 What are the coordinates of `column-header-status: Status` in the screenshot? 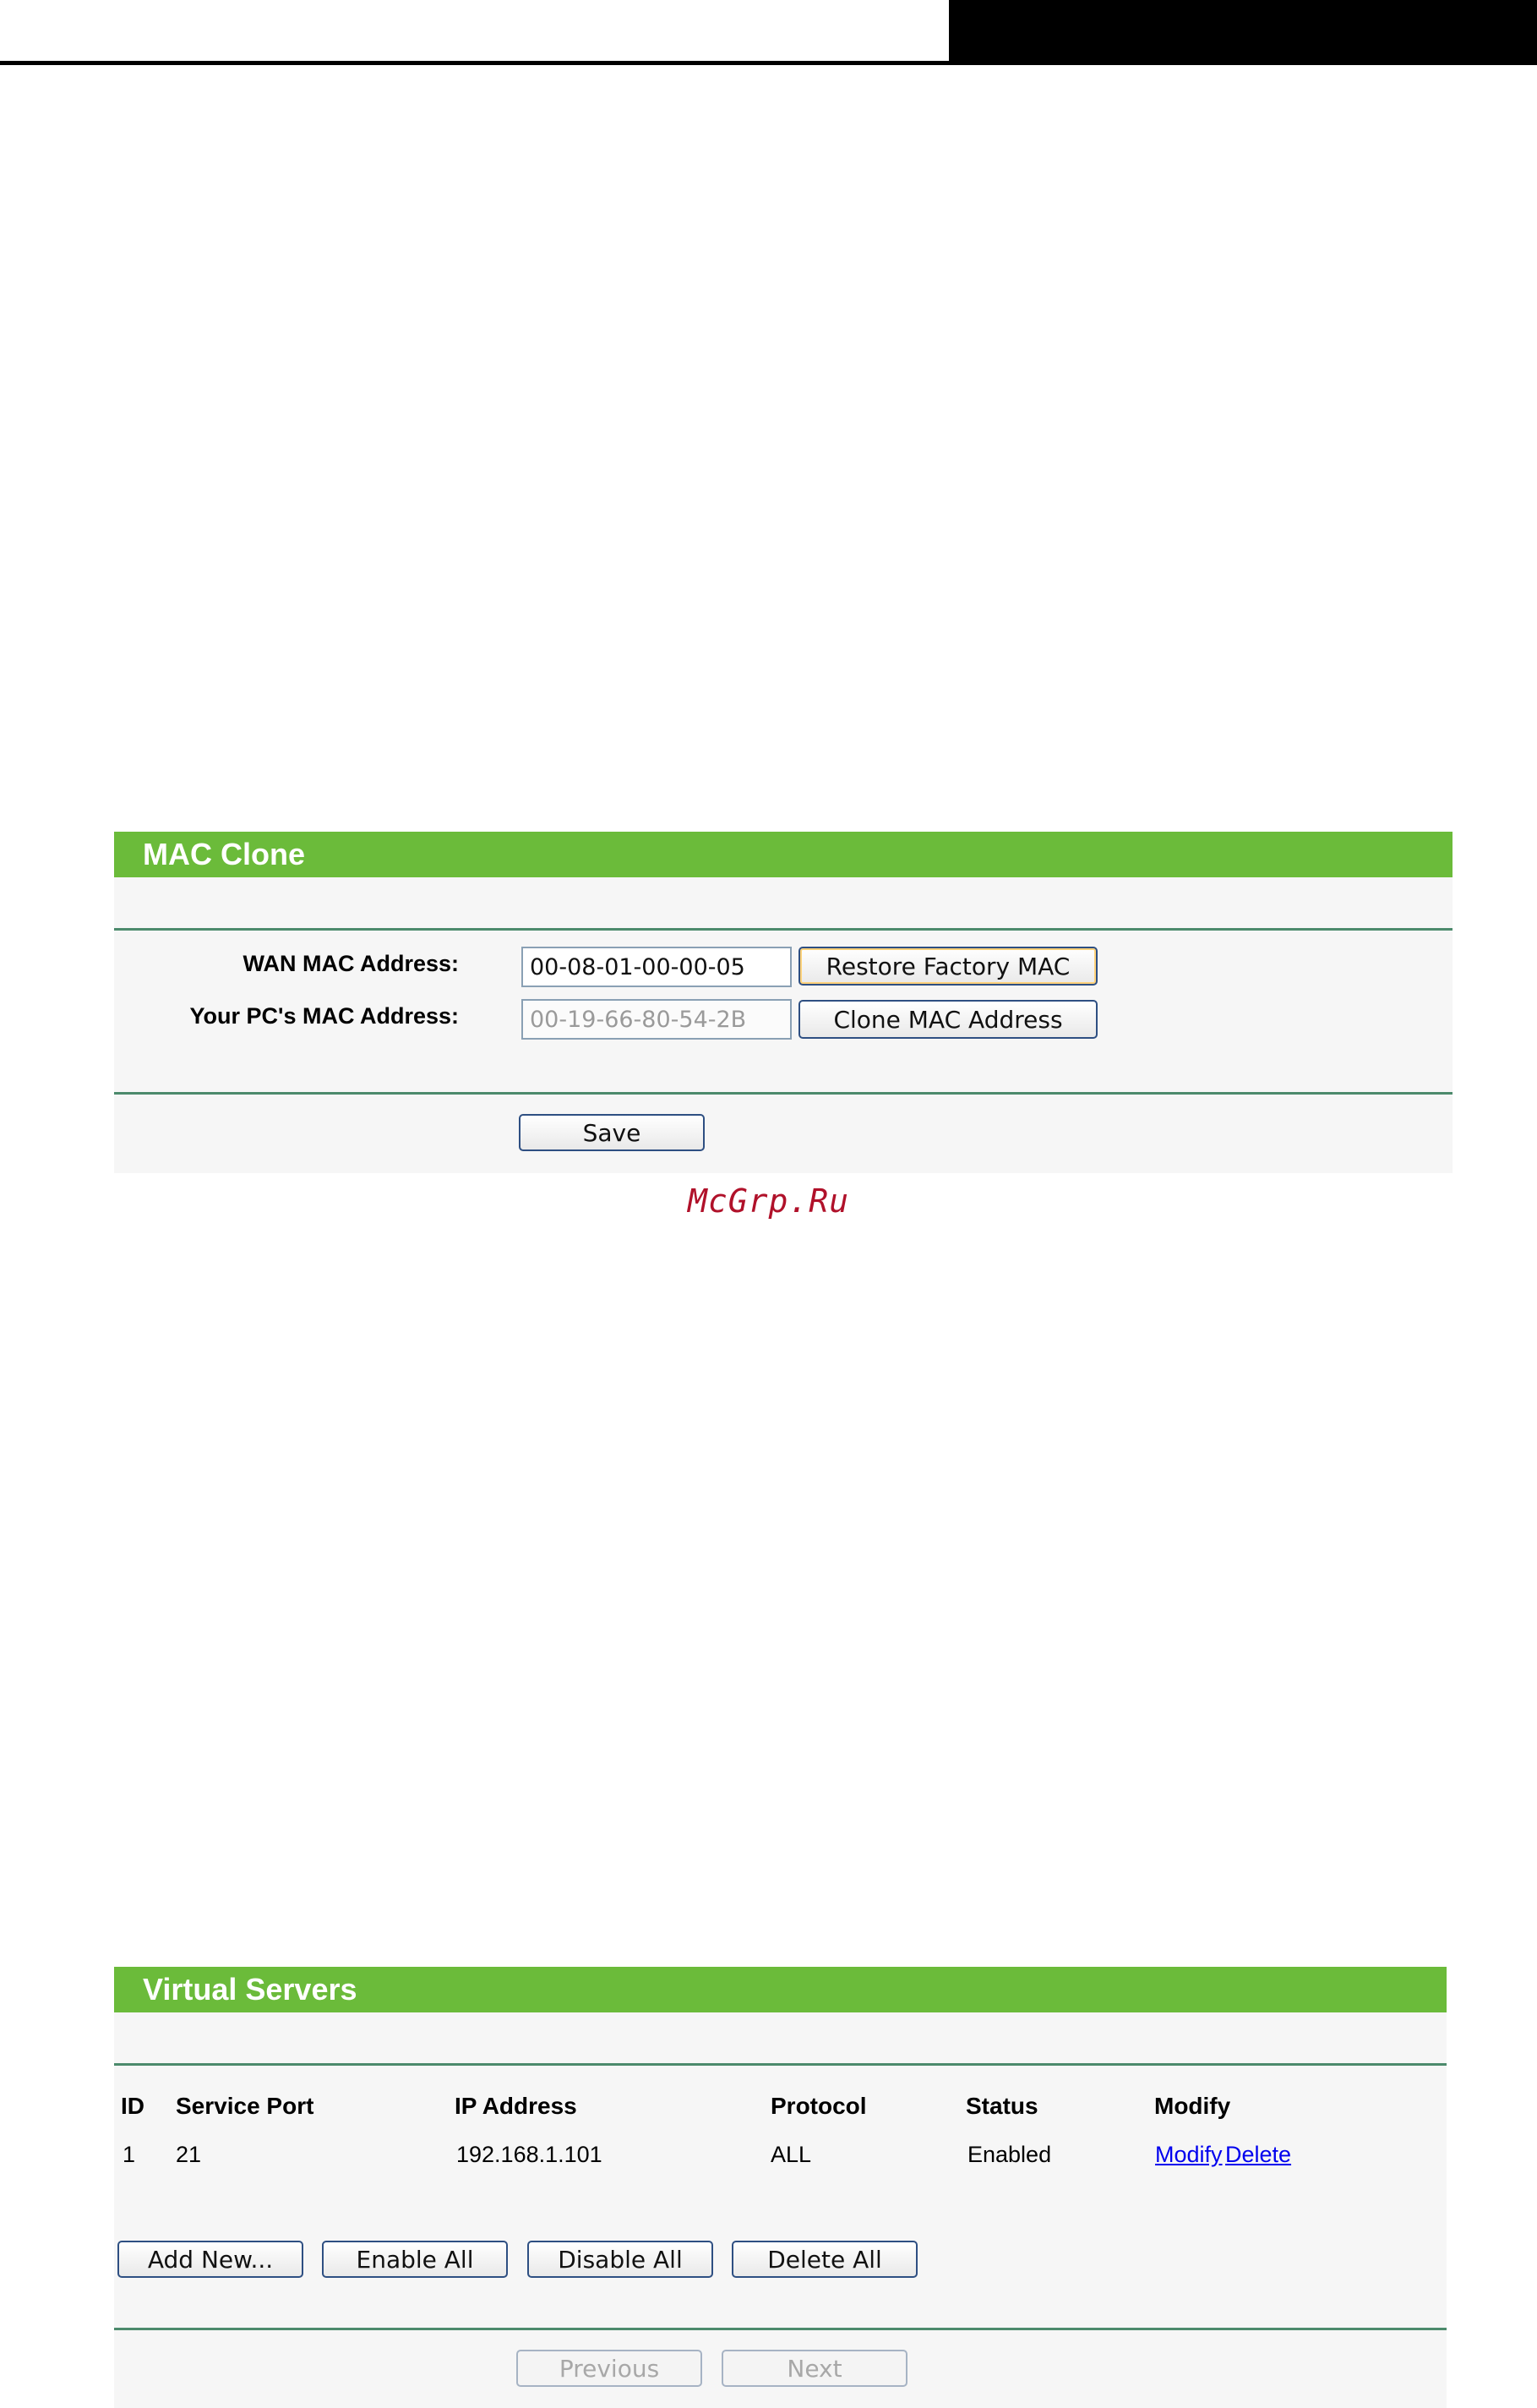 It's located at (1002, 2106).